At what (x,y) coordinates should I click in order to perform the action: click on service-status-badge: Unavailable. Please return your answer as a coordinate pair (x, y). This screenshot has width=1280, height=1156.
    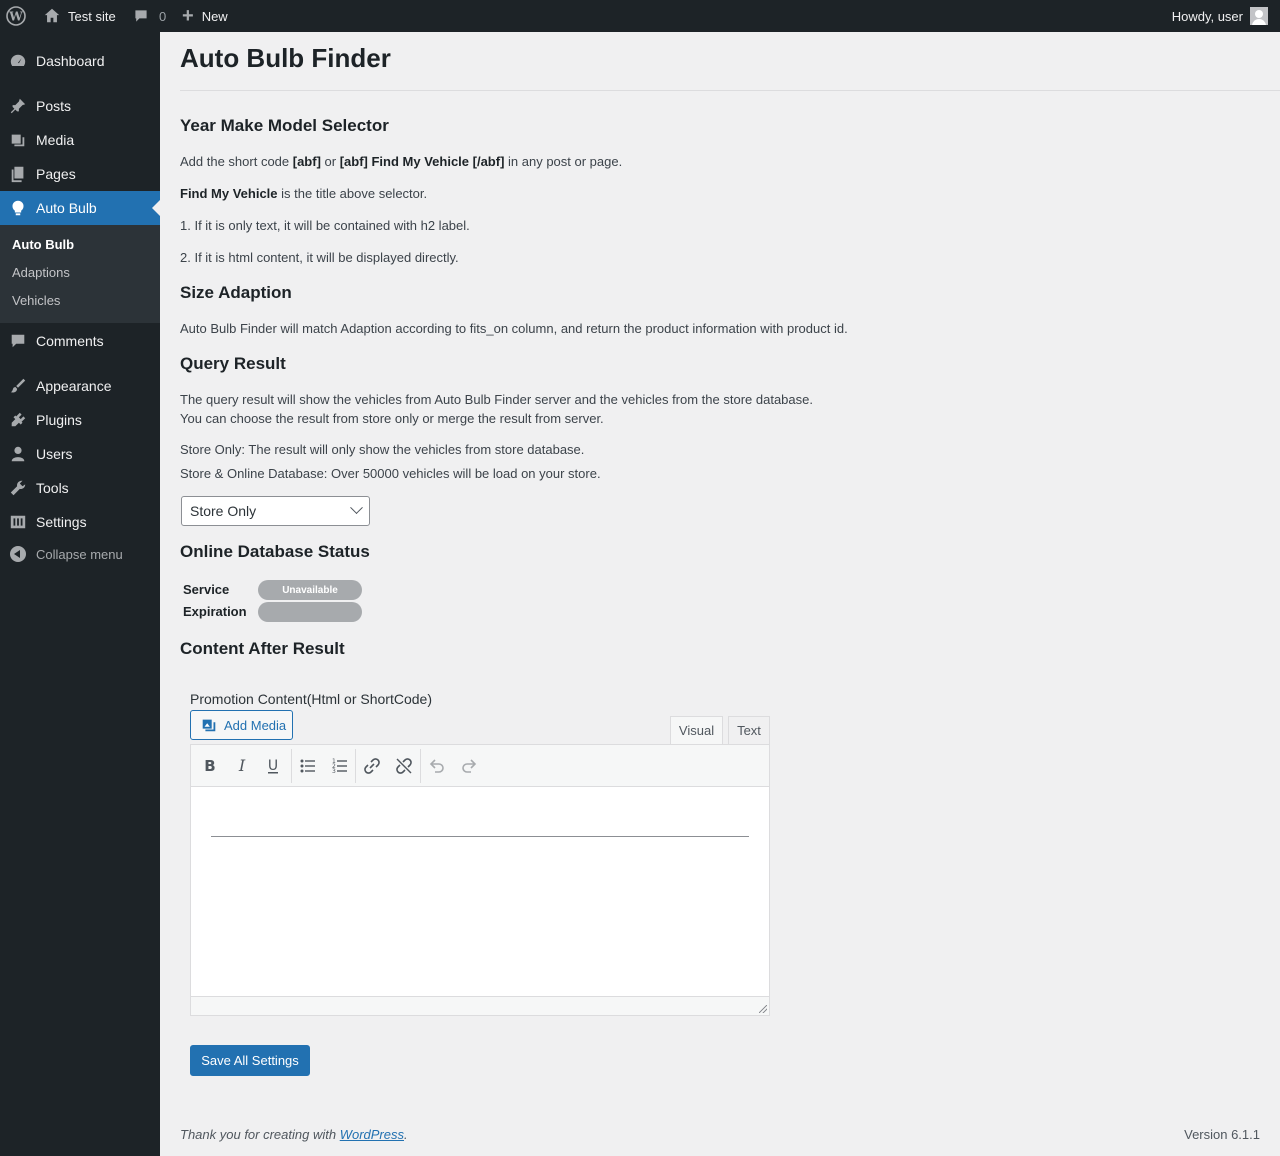
    Looking at the image, I should click on (310, 590).